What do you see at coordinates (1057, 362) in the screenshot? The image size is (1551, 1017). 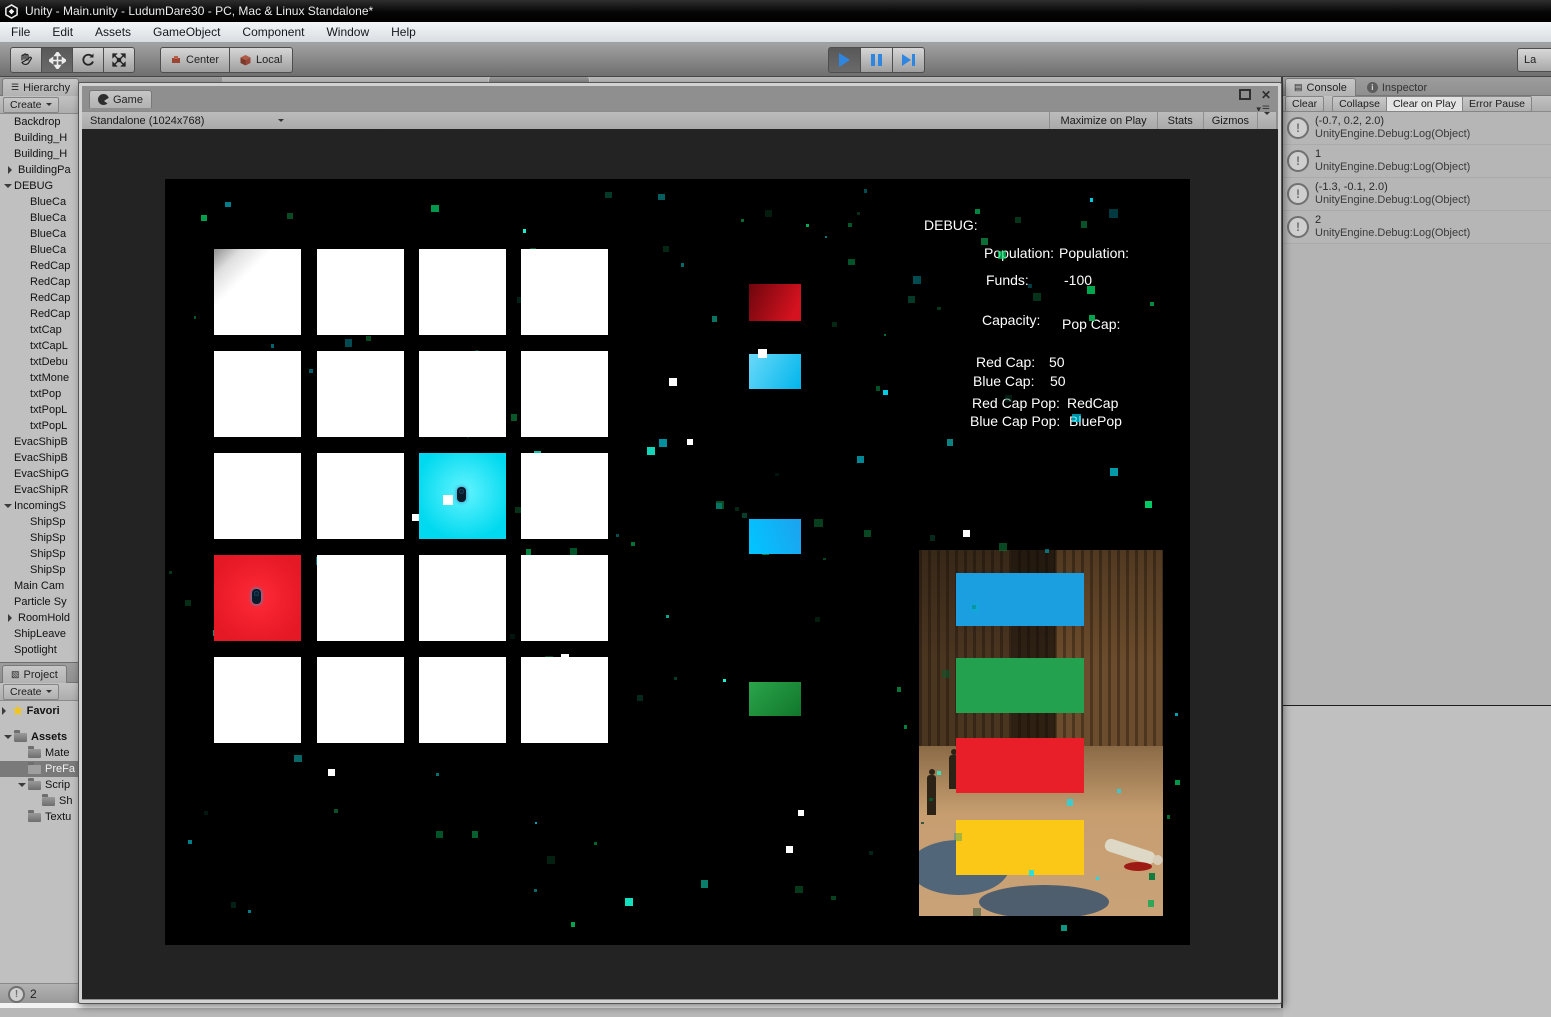 I see `debug-value: 50` at bounding box center [1057, 362].